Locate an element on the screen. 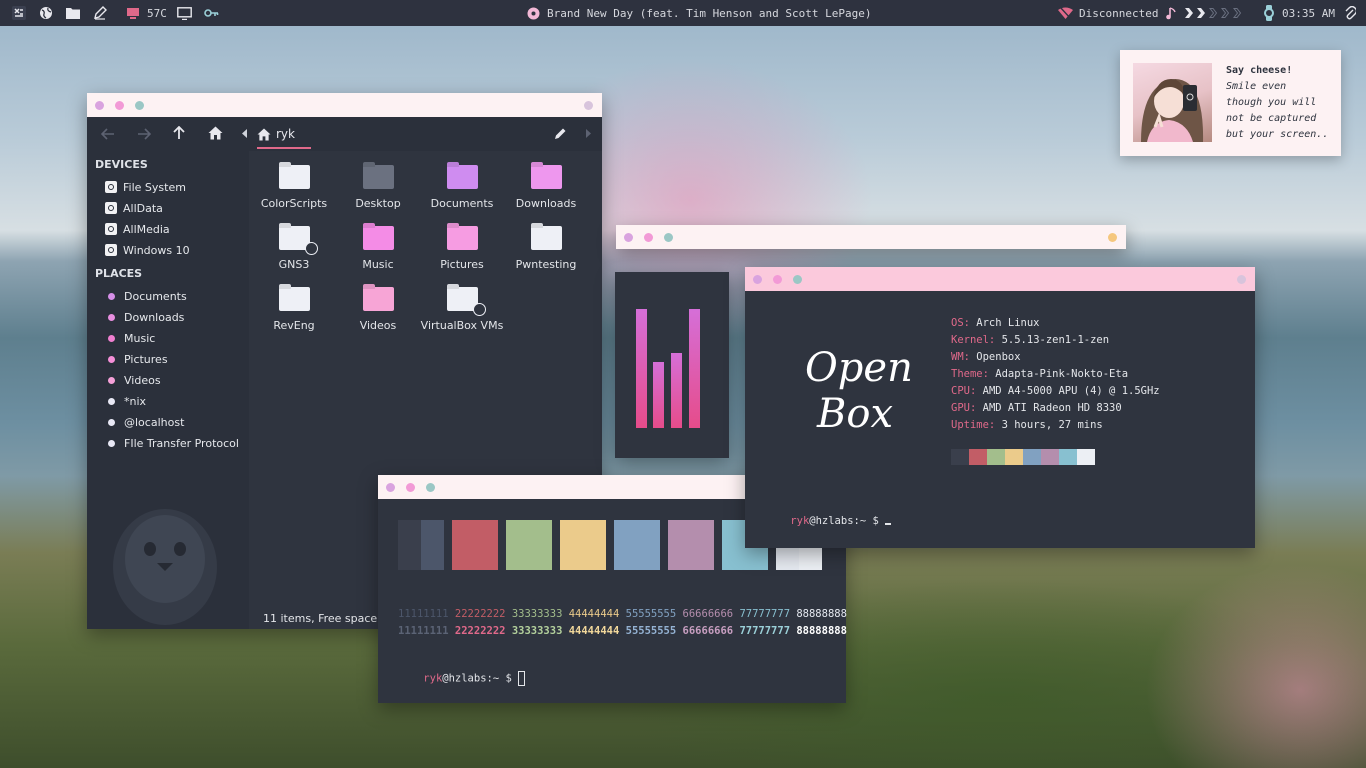  color-number: 33333333 is located at coordinates (537, 631).